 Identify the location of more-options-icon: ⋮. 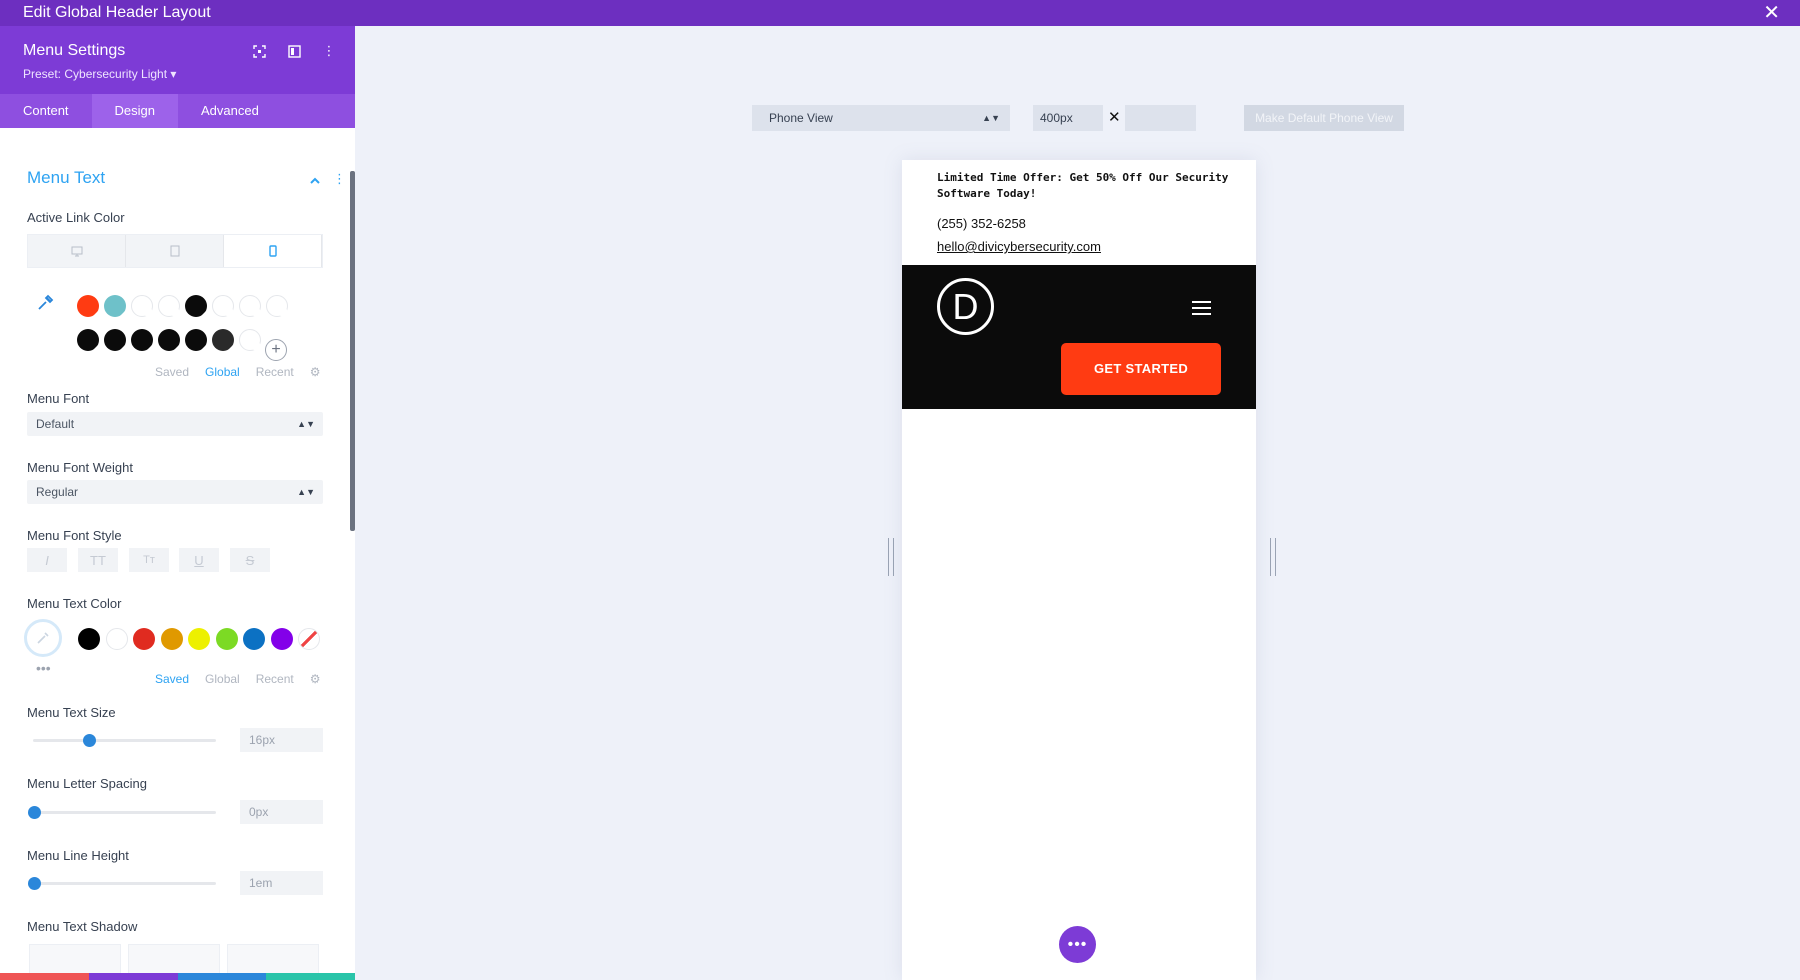
(329, 51).